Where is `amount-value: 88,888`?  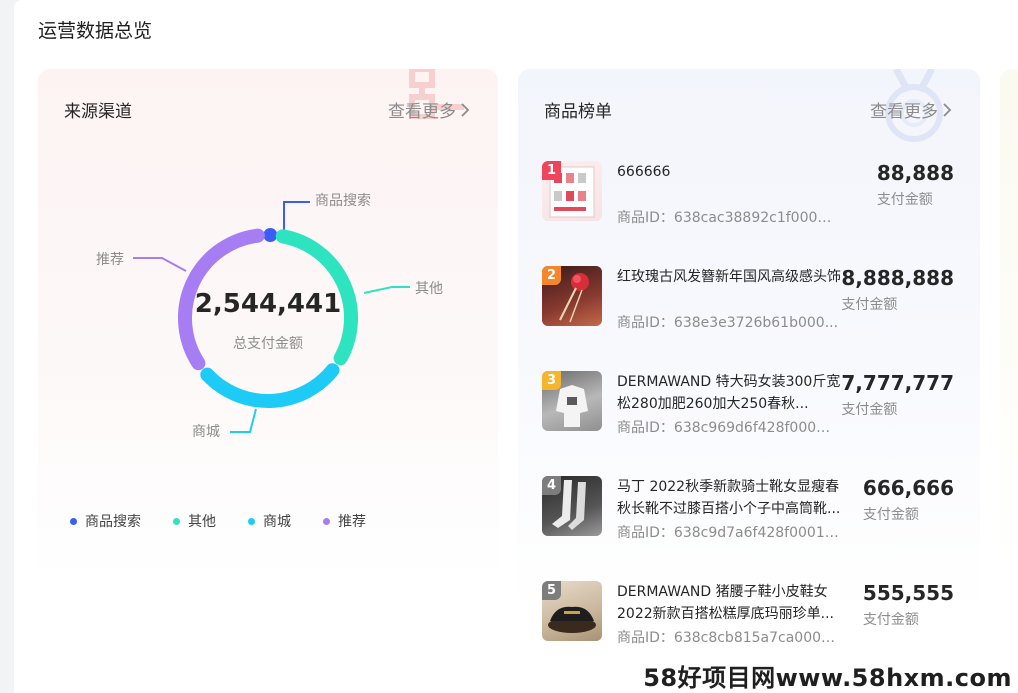 amount-value: 88,888 is located at coordinates (915, 173).